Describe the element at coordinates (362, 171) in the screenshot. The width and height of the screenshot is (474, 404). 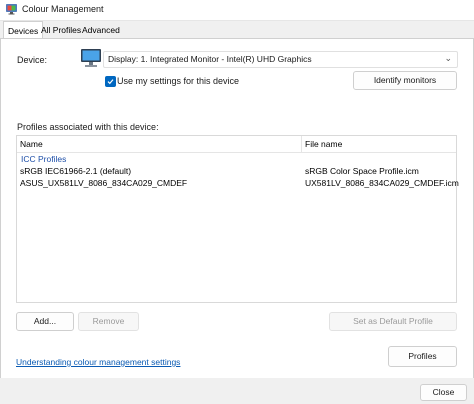
I see `profile-file: sRGB Color Space Profile.icm` at that location.